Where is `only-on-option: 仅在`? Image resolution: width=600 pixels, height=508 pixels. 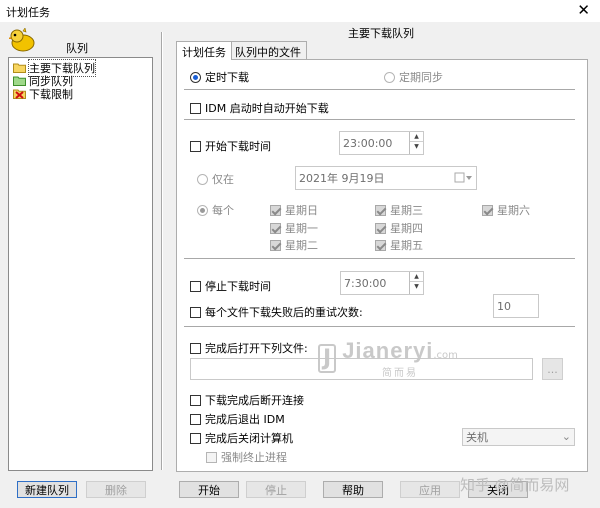
only-on-option: 仅在 is located at coordinates (215, 179).